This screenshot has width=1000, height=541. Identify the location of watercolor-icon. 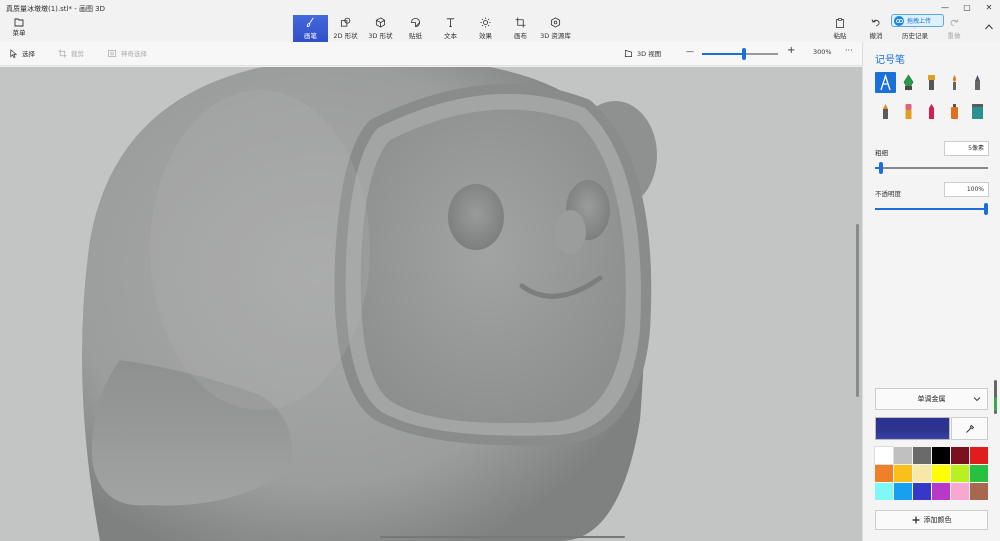
(954, 82).